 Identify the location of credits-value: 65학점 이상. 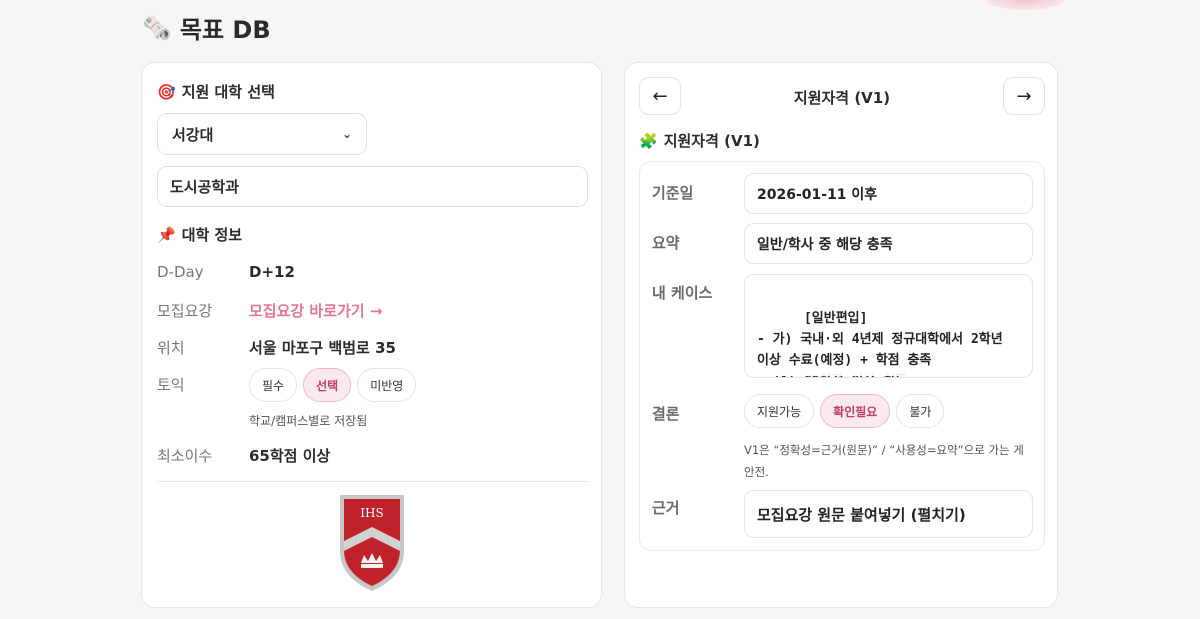
(290, 456).